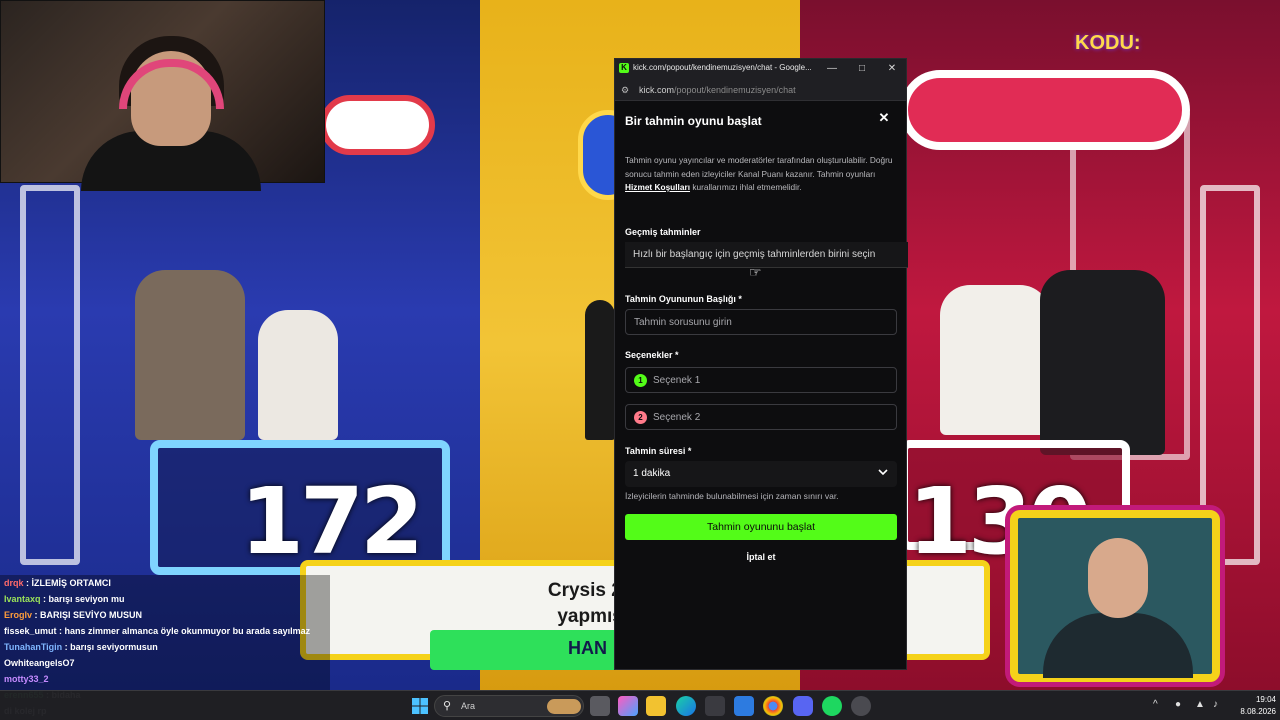  Describe the element at coordinates (628, 706) in the screenshot. I see `copilot-icon` at that location.